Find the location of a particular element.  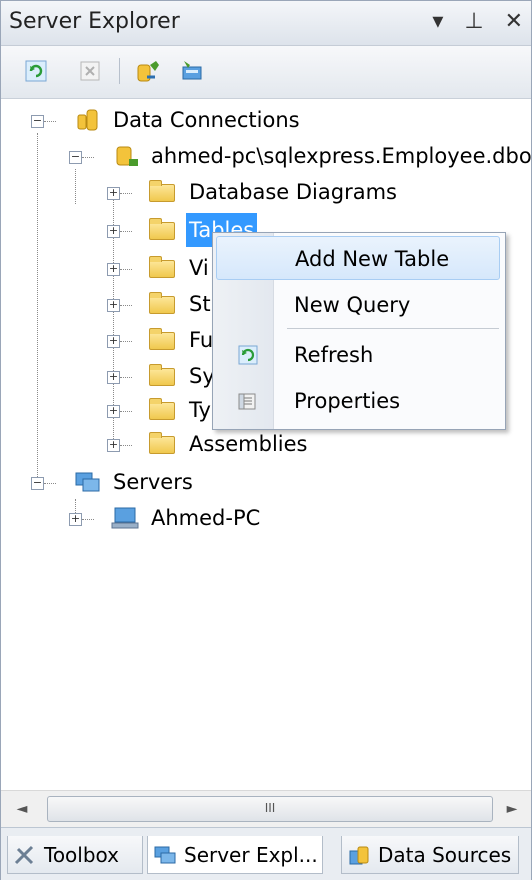

connect-to-database-icon is located at coordinates (148, 71).